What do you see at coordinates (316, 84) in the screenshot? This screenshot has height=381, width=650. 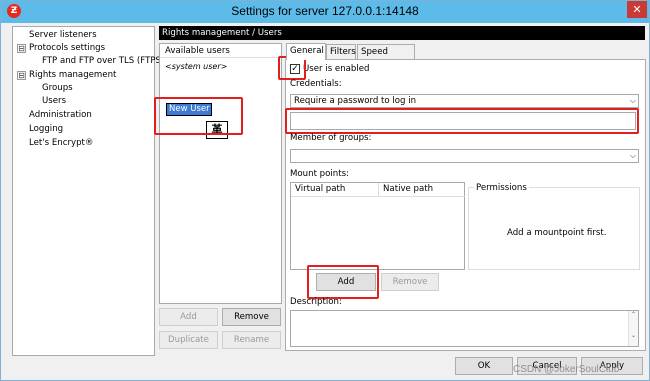 I see `credentials-label: Credentials:` at bounding box center [316, 84].